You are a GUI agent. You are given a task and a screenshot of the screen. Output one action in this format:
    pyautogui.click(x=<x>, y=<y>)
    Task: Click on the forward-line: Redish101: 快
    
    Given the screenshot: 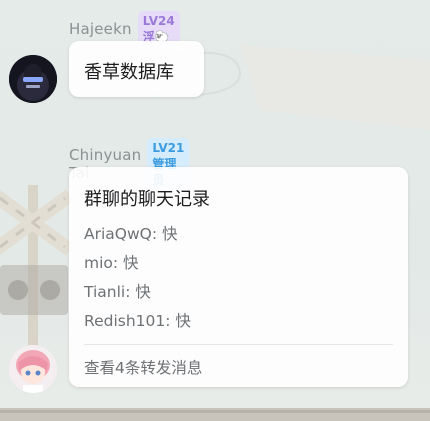 What is the action you would take?
    pyautogui.click(x=137, y=321)
    